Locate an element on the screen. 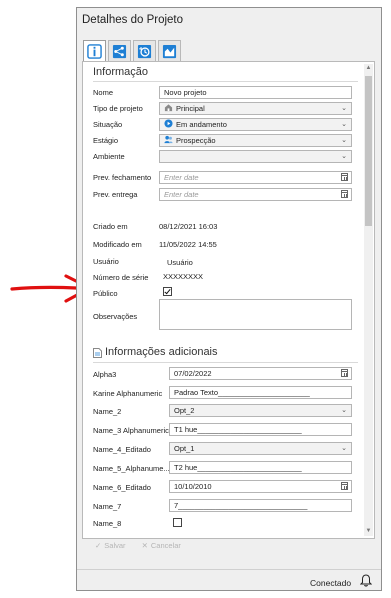 Image resolution: width=391 pixels, height=598 pixels. modificado-value: 11/05/2022 14:55 is located at coordinates (188, 244).